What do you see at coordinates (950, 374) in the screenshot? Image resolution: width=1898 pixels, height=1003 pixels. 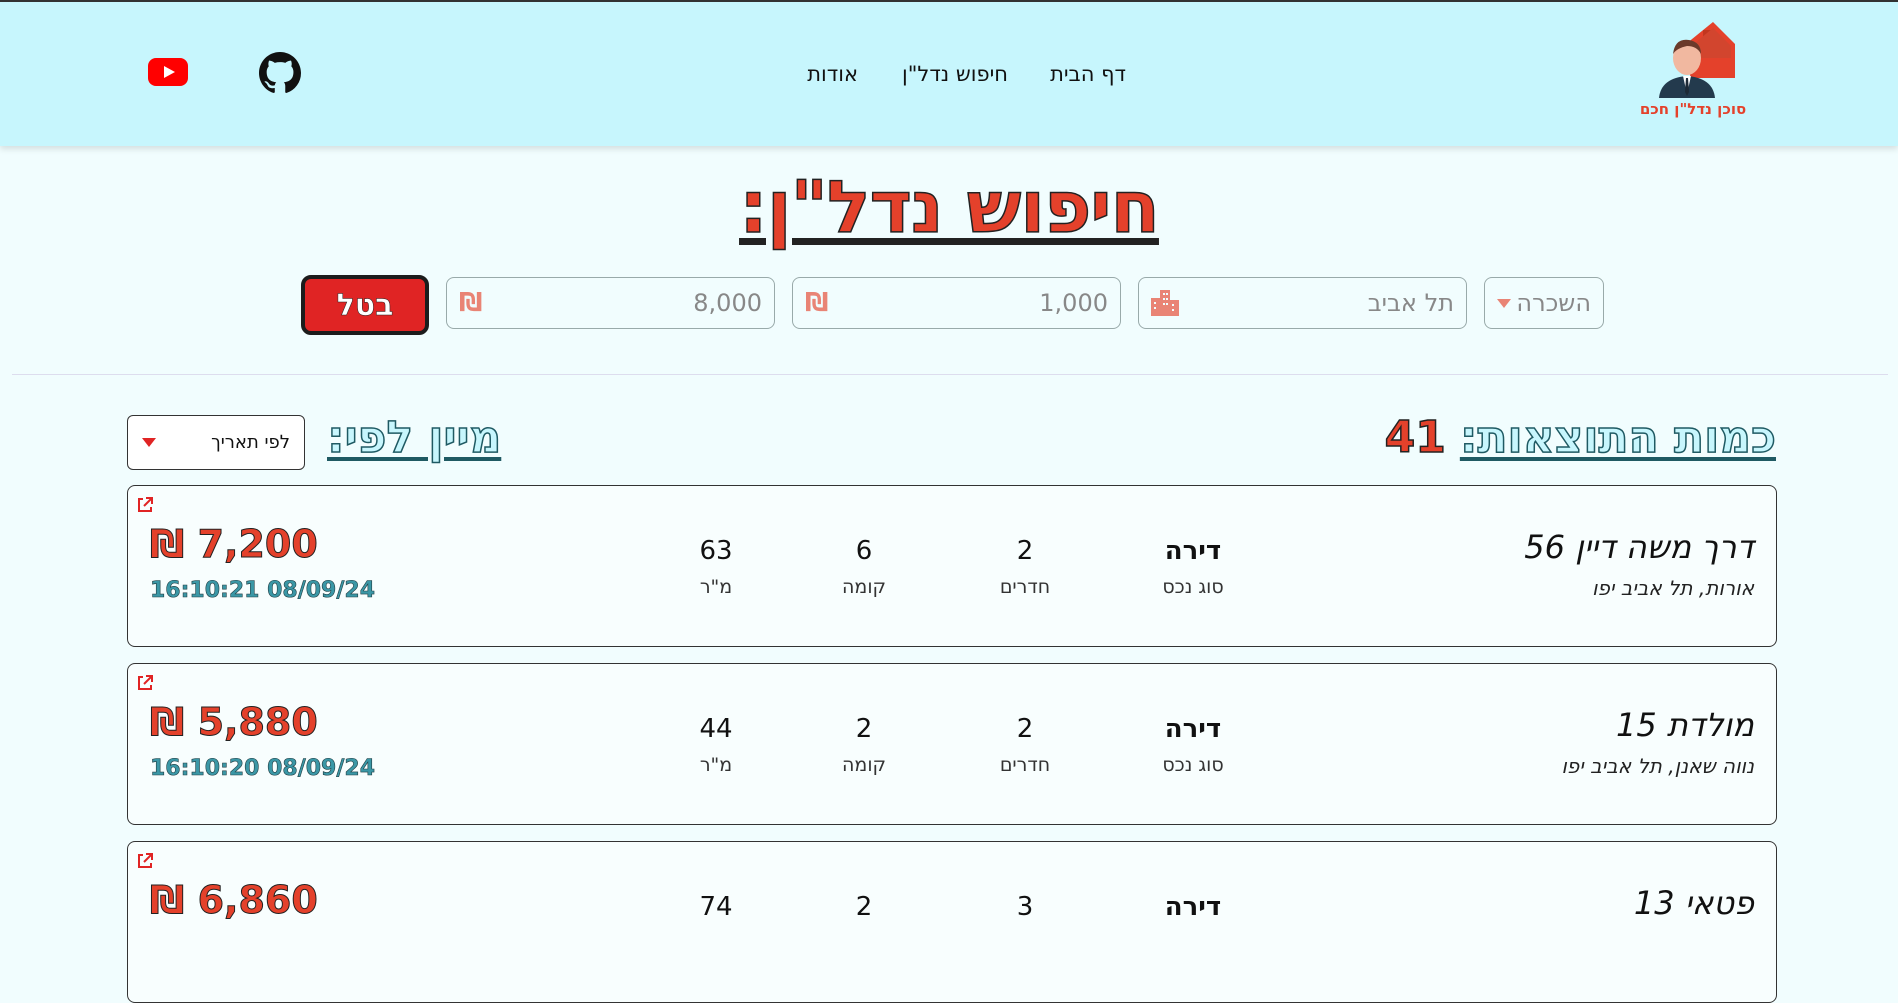 I see `divider` at bounding box center [950, 374].